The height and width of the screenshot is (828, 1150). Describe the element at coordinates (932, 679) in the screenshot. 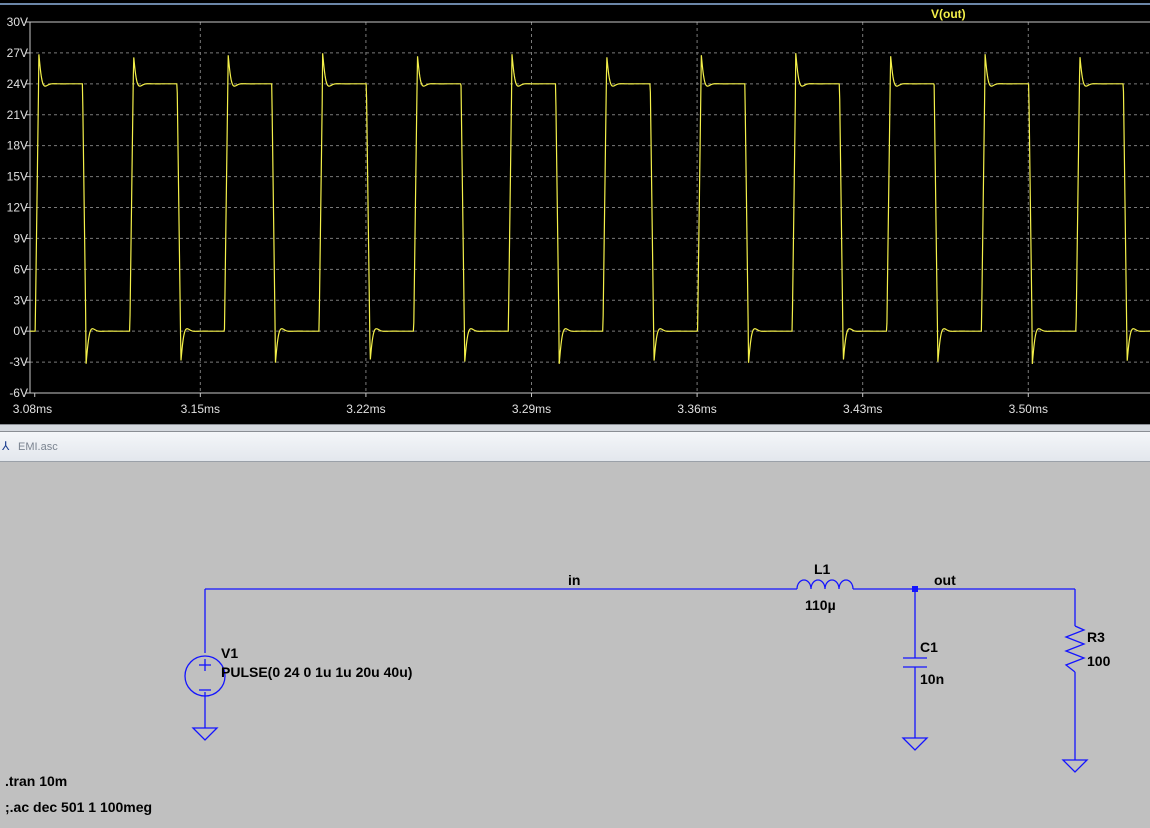

I see `c1-value: 10n` at that location.